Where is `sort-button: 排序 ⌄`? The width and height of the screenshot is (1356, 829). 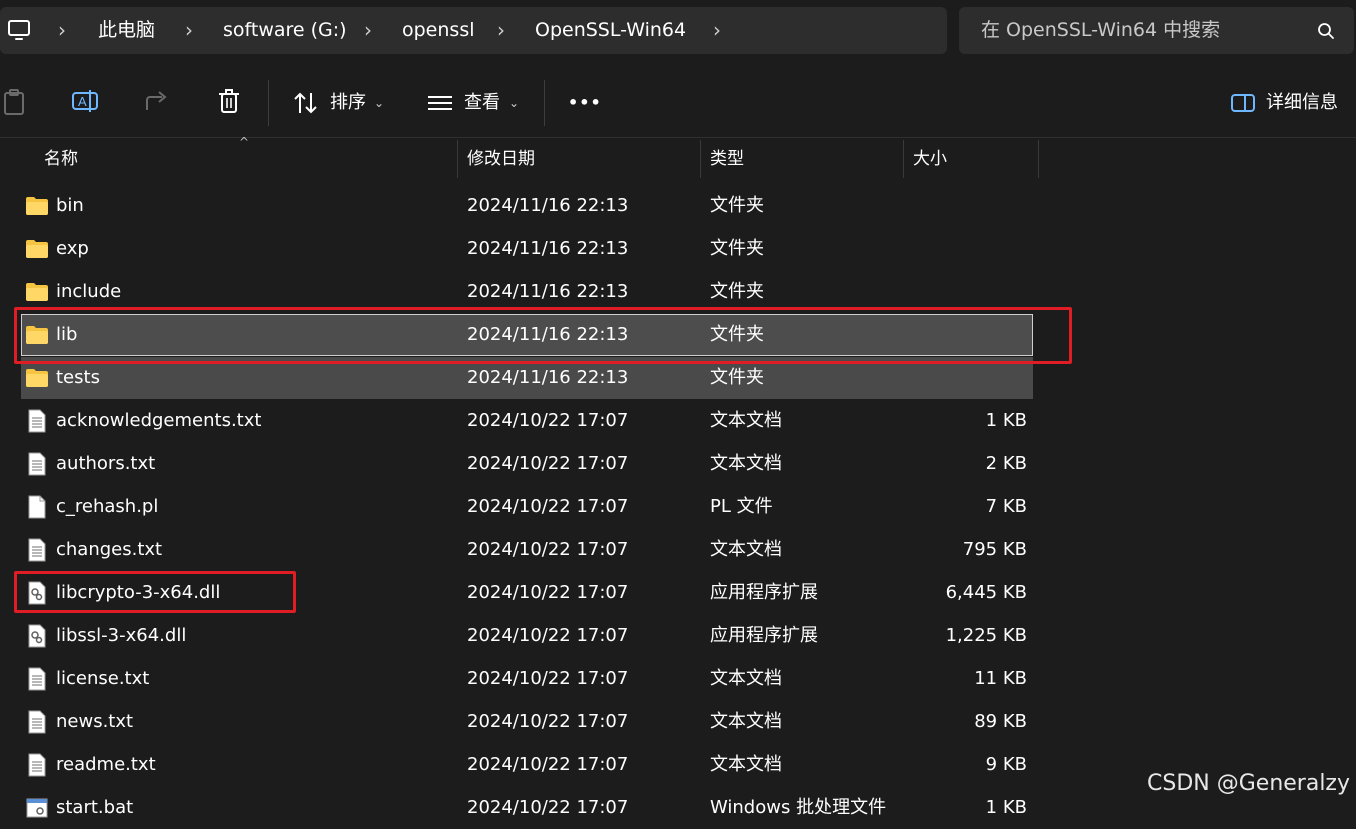 sort-button: 排序 ⌄ is located at coordinates (340, 103).